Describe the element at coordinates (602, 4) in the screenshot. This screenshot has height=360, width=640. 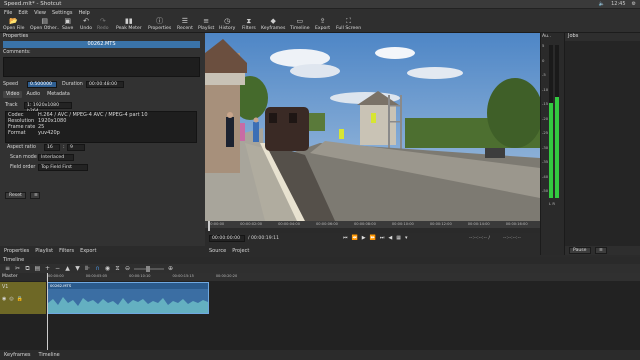
I see `volume-icon: 🔈` at that location.